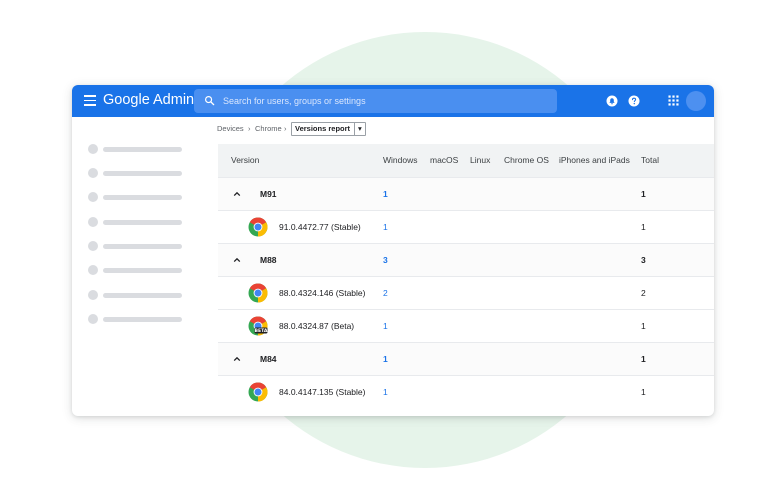 The height and width of the screenshot is (500, 784). What do you see at coordinates (385, 293) in the screenshot?
I see `windows-count-link: 2` at bounding box center [385, 293].